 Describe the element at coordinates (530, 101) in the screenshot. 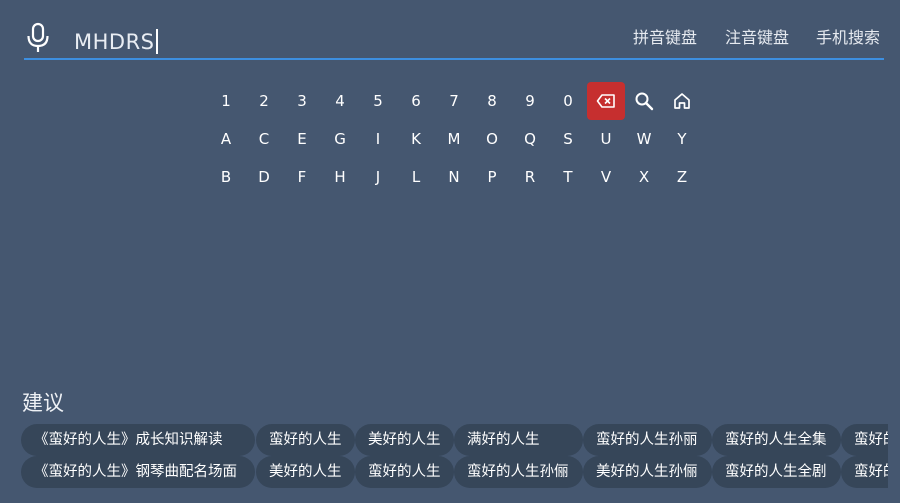

I see `key-9: 9` at that location.